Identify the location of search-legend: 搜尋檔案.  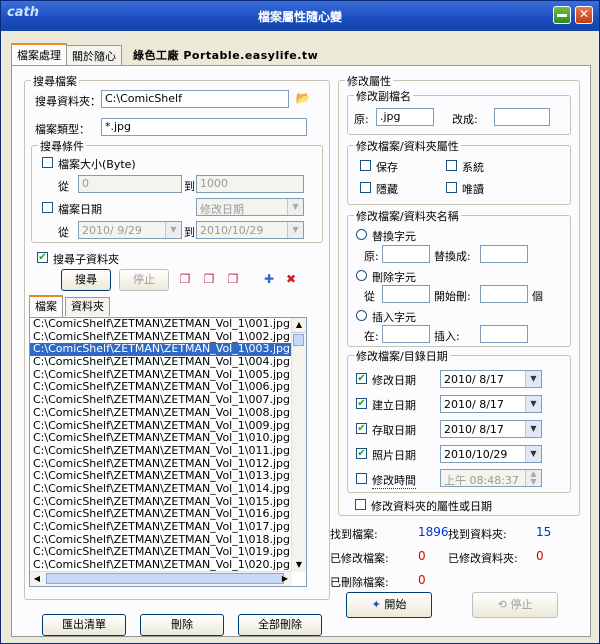
(55, 81).